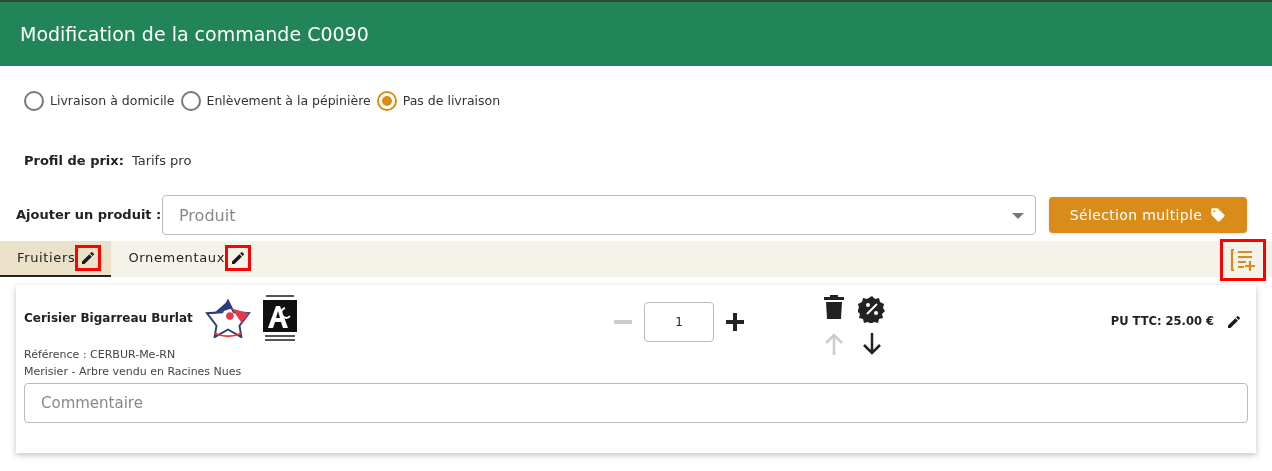 The height and width of the screenshot is (471, 1272). I want to click on product-name: Cerisier Bigarreau Burlat, so click(108, 318).